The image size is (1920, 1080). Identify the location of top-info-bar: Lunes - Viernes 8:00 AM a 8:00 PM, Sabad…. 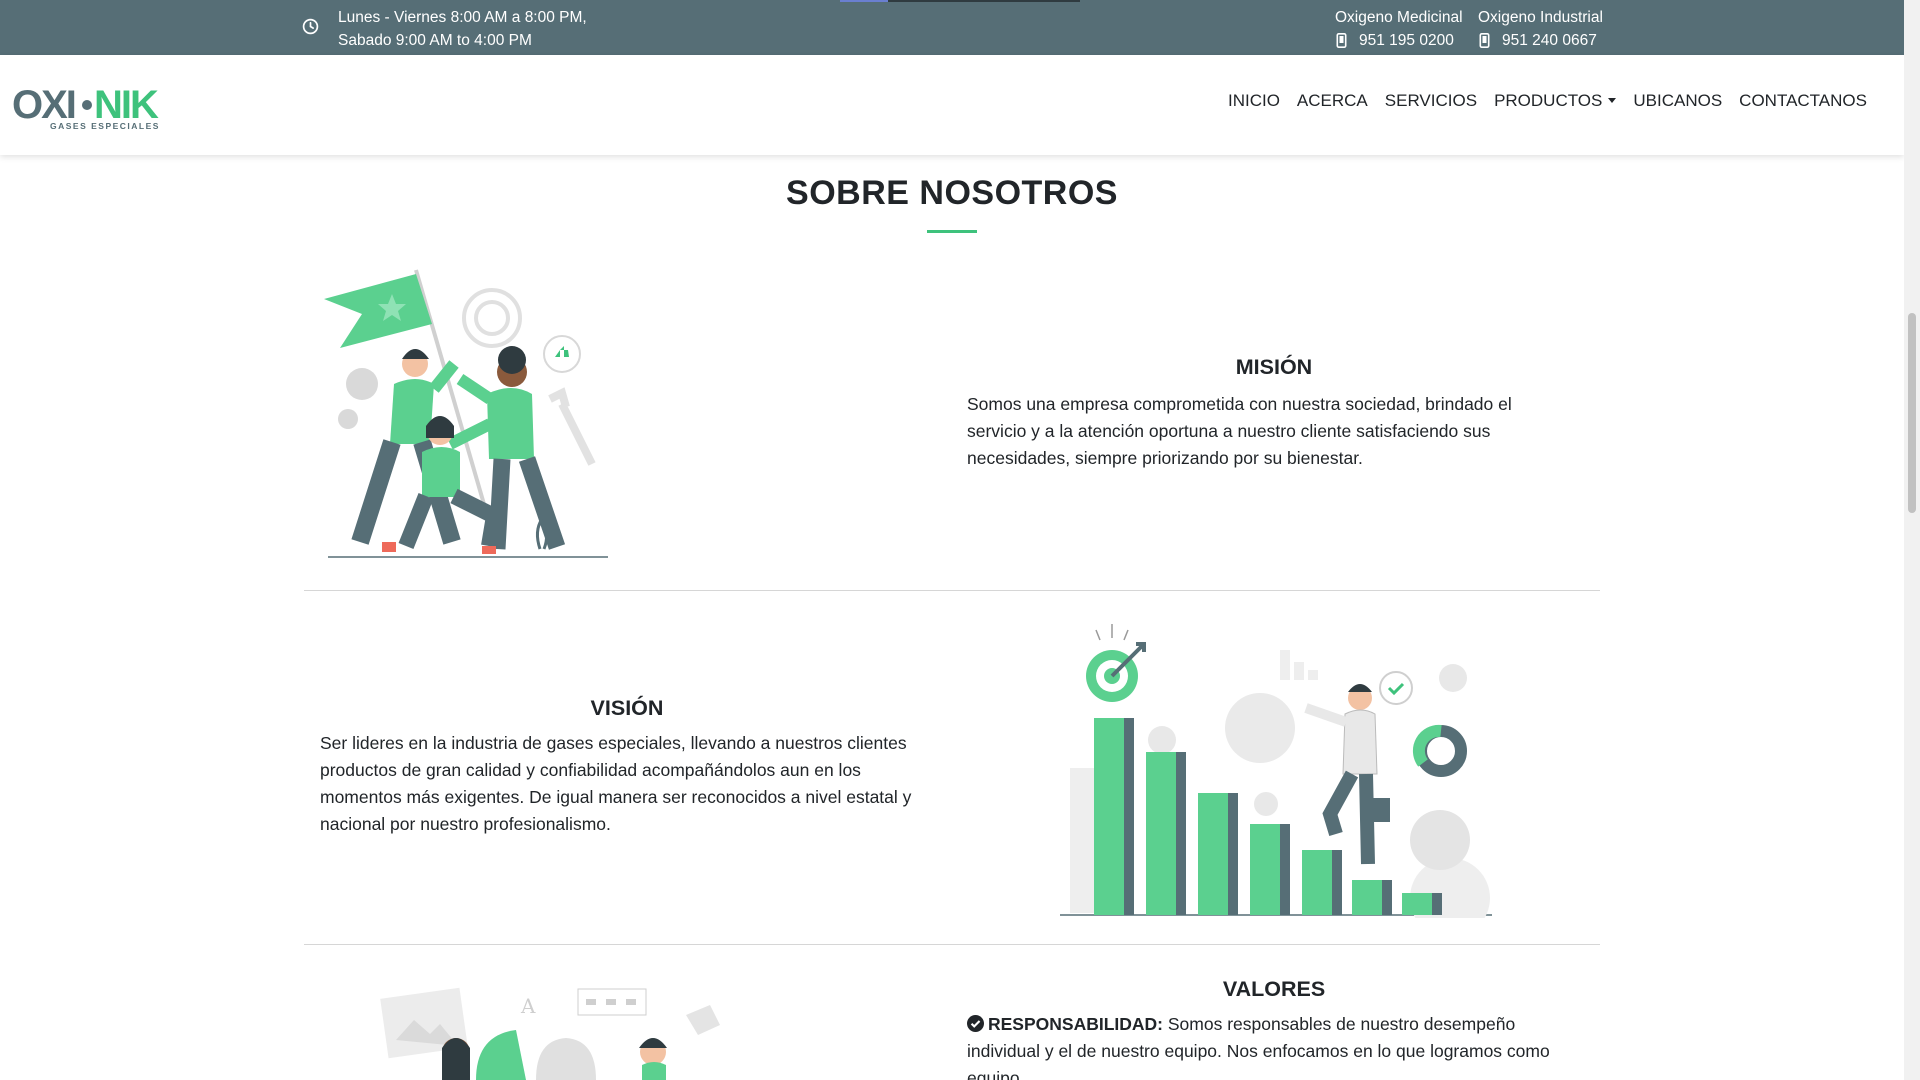
(952, 27).